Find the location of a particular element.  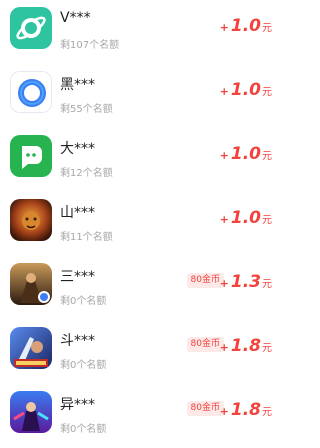

app-name: 异*** is located at coordinates (77, 405).